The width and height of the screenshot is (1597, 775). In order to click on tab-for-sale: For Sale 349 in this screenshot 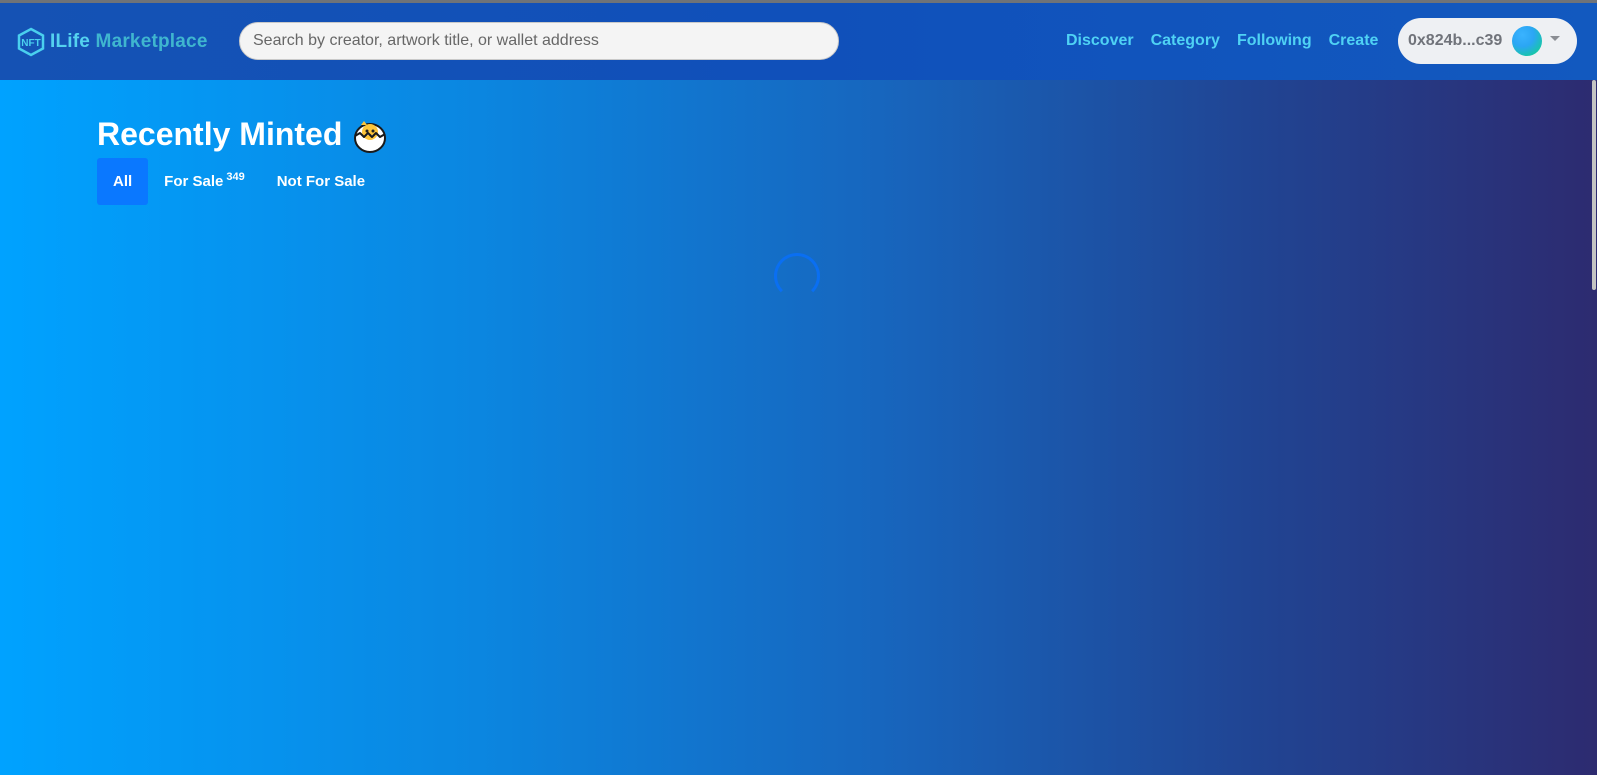, I will do `click(204, 181)`.